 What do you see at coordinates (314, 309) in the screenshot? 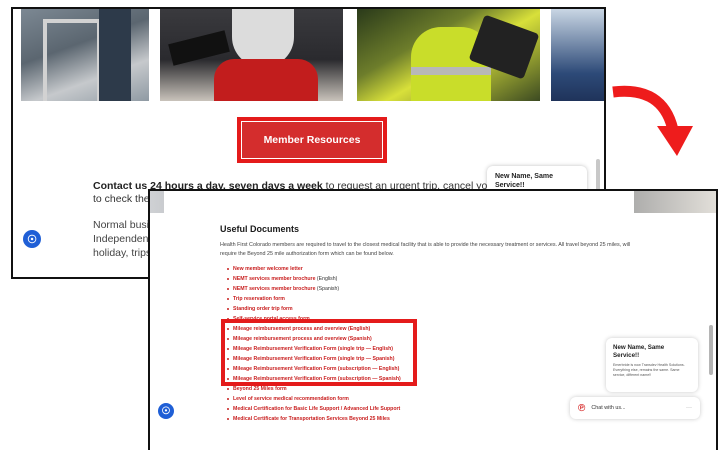
I see `document-link: Standing order trip form` at bounding box center [314, 309].